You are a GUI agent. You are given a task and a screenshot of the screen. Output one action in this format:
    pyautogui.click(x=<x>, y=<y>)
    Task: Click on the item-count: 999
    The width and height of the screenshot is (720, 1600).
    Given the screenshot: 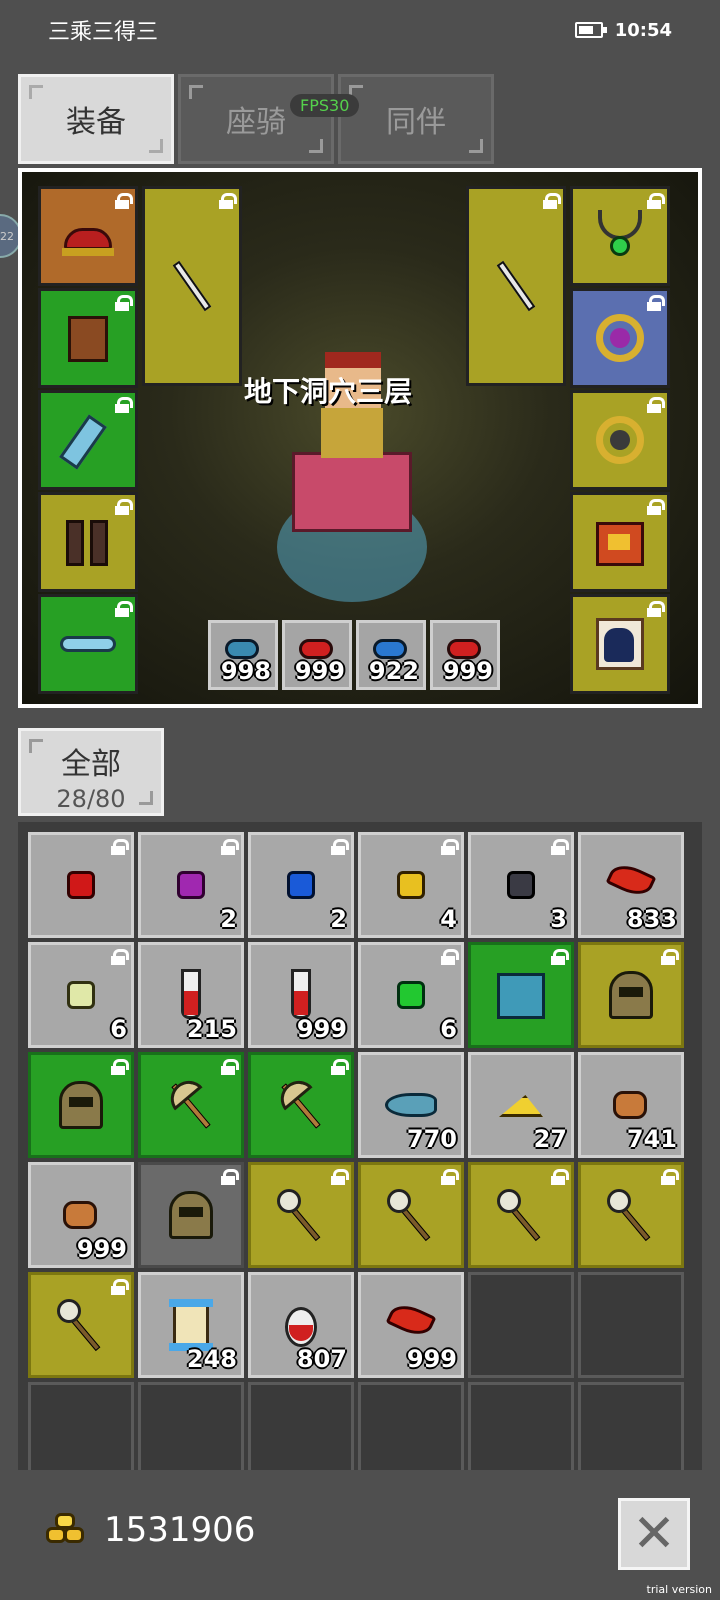 What is the action you would take?
    pyautogui.click(x=431, y=1359)
    